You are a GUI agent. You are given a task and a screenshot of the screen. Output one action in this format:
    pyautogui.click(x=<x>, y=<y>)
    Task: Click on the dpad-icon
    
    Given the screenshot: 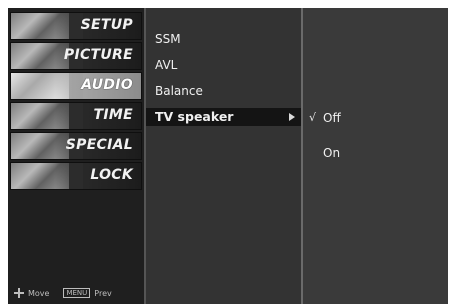 What is the action you would take?
    pyautogui.click(x=19, y=293)
    